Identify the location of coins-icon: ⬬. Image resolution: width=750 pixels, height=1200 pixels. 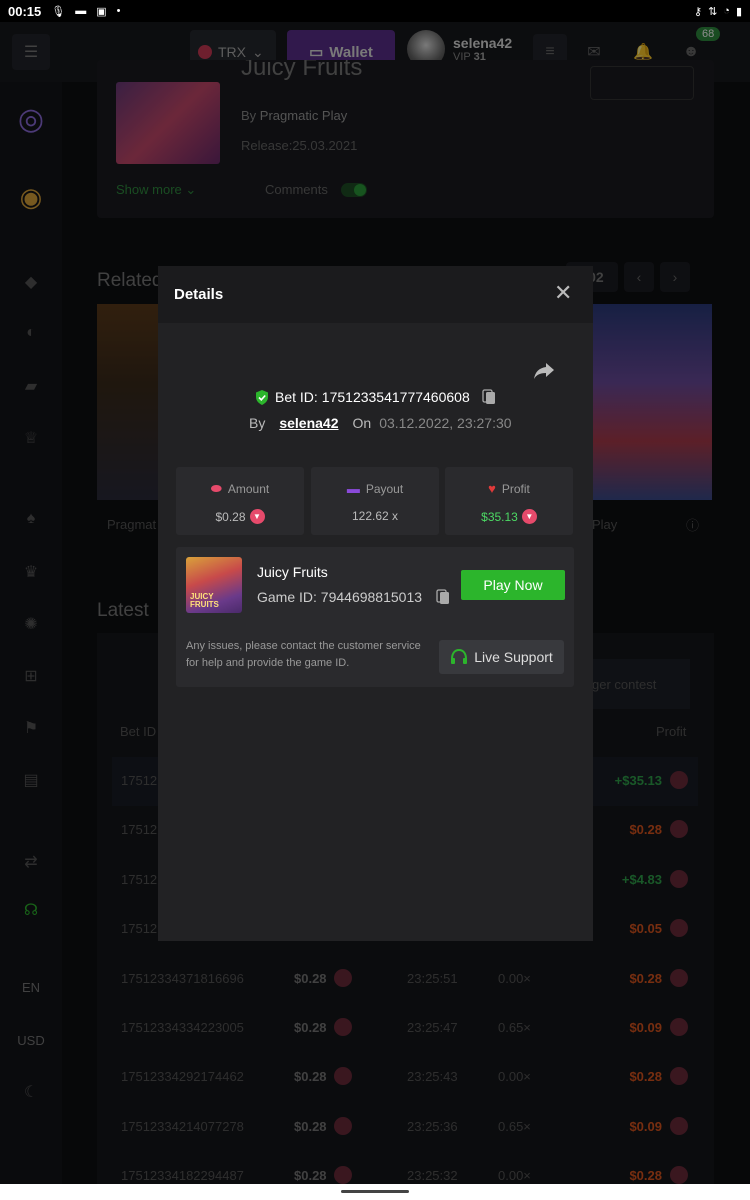
(216, 488).